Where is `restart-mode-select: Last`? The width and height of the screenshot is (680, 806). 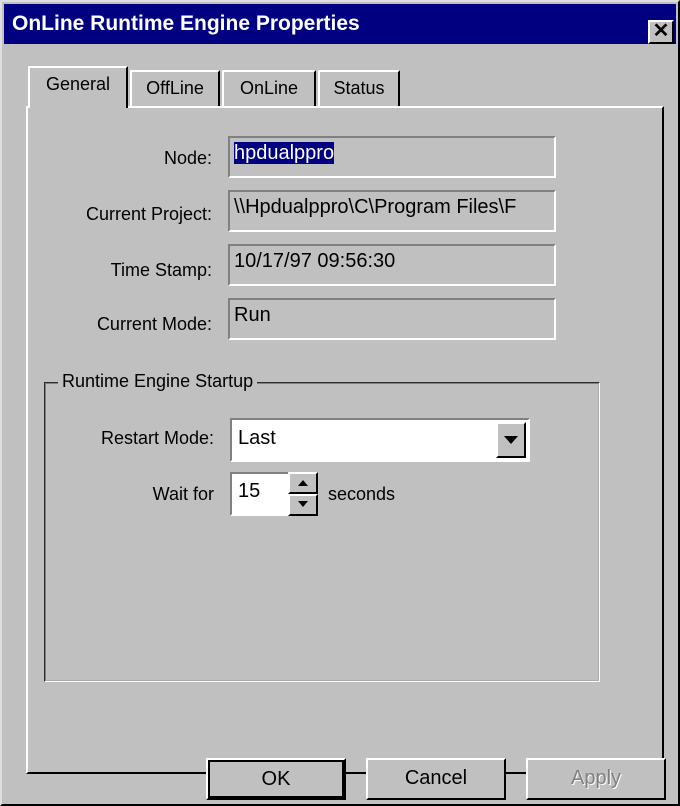
restart-mode-select: Last is located at coordinates (380, 440).